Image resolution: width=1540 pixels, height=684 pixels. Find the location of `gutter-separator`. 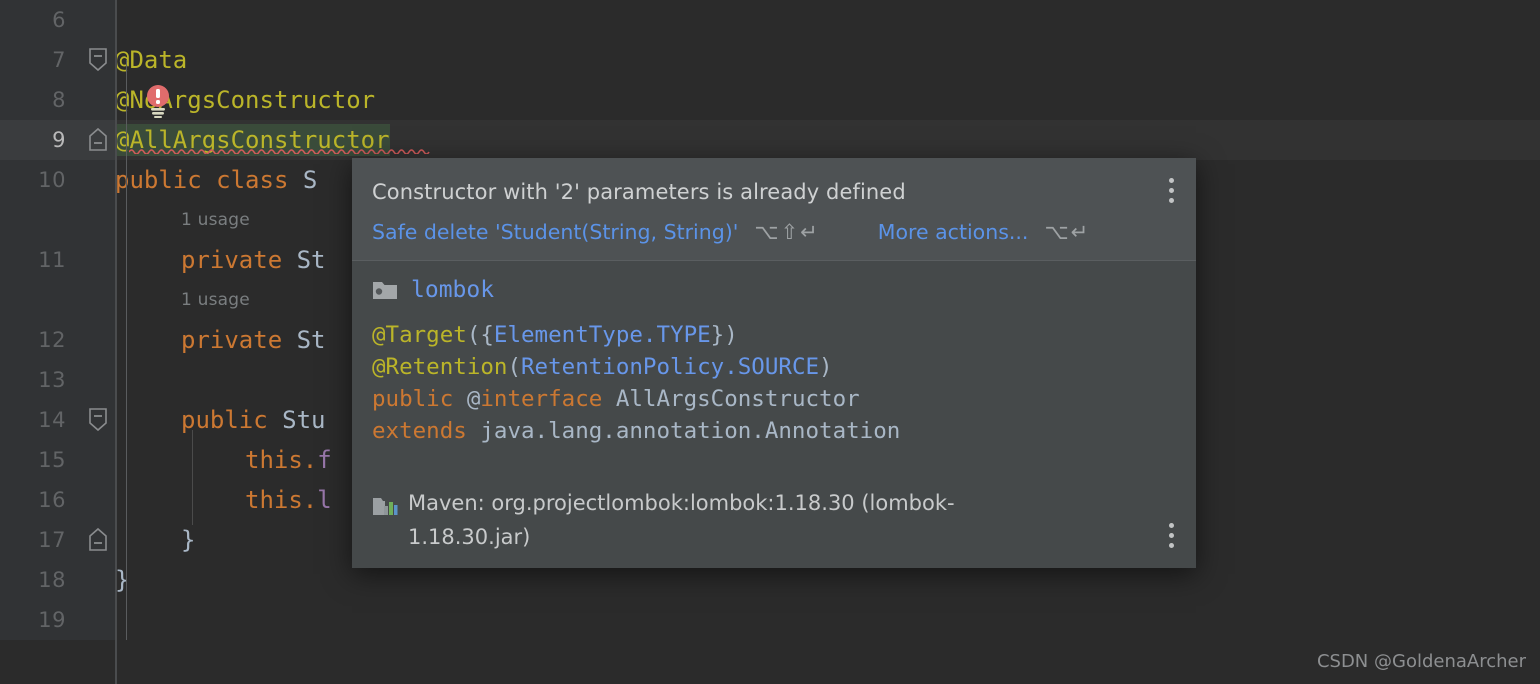

gutter-separator is located at coordinates (116, 342).